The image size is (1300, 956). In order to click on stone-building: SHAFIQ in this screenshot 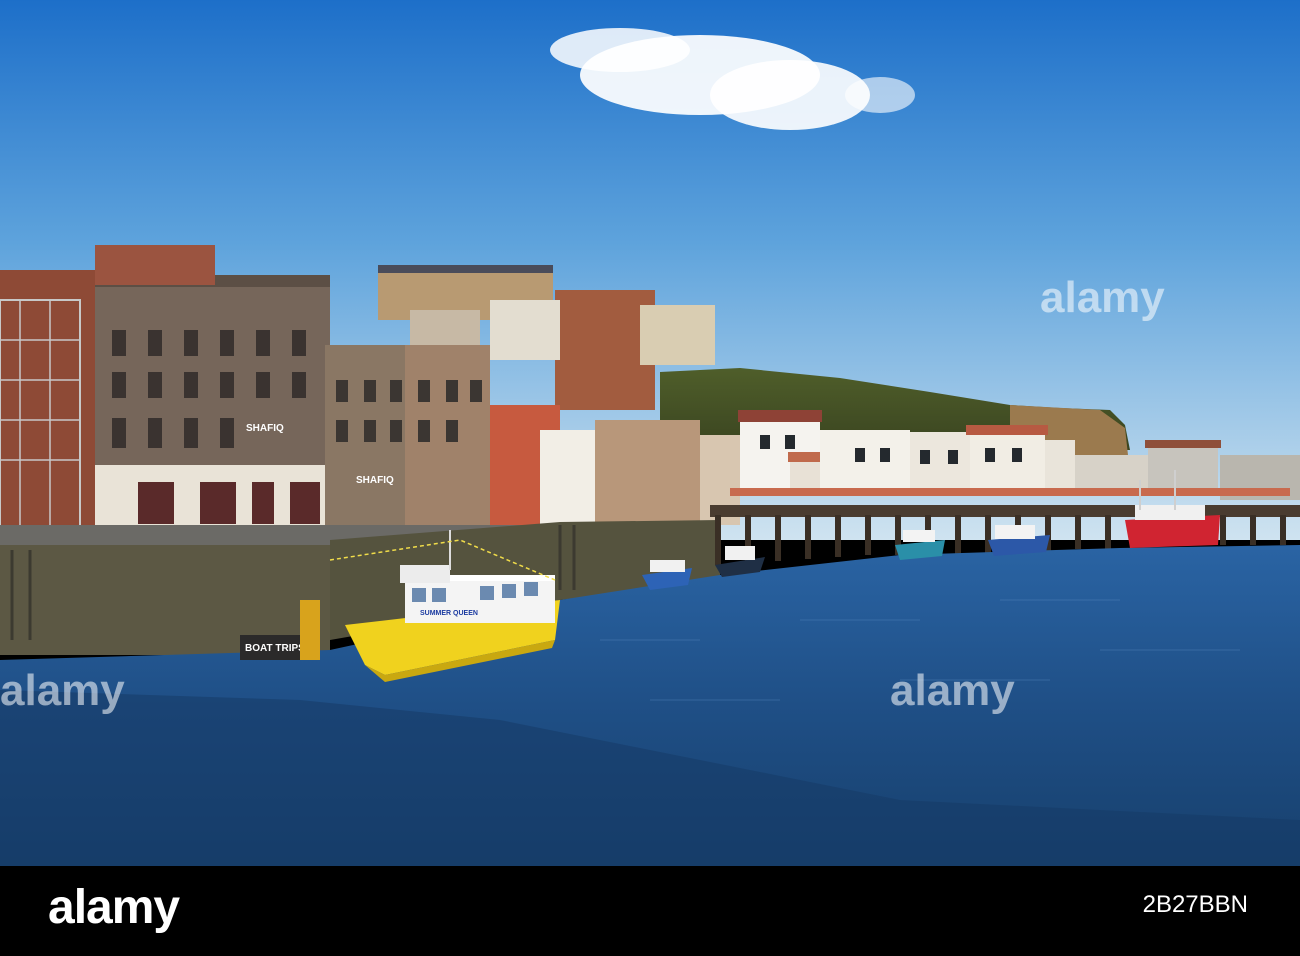, I will do `click(212, 401)`.